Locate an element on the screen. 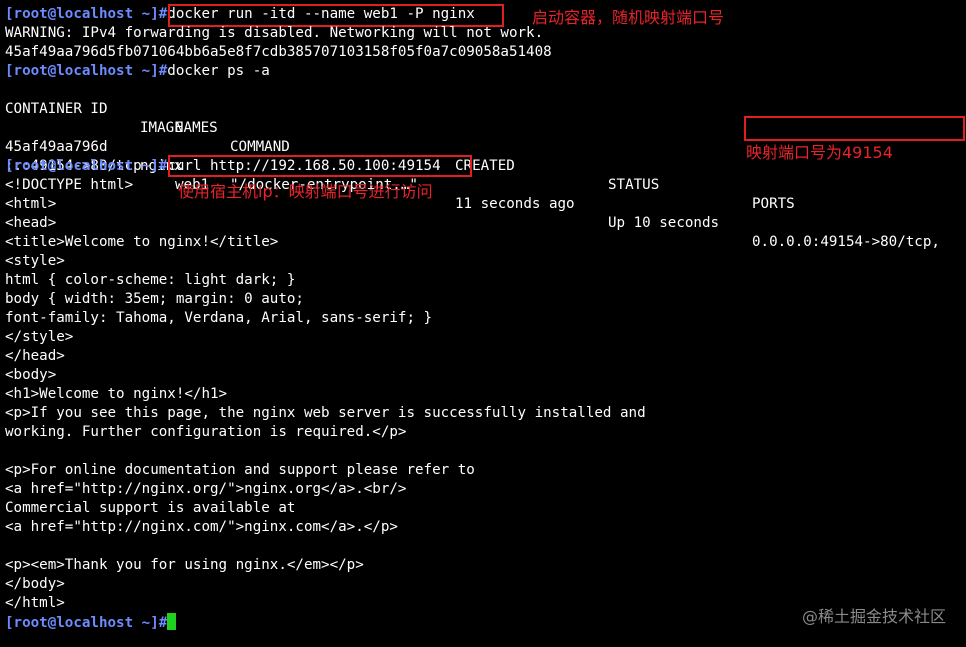 The height and width of the screenshot is (647, 966). text-cursor is located at coordinates (172, 621).